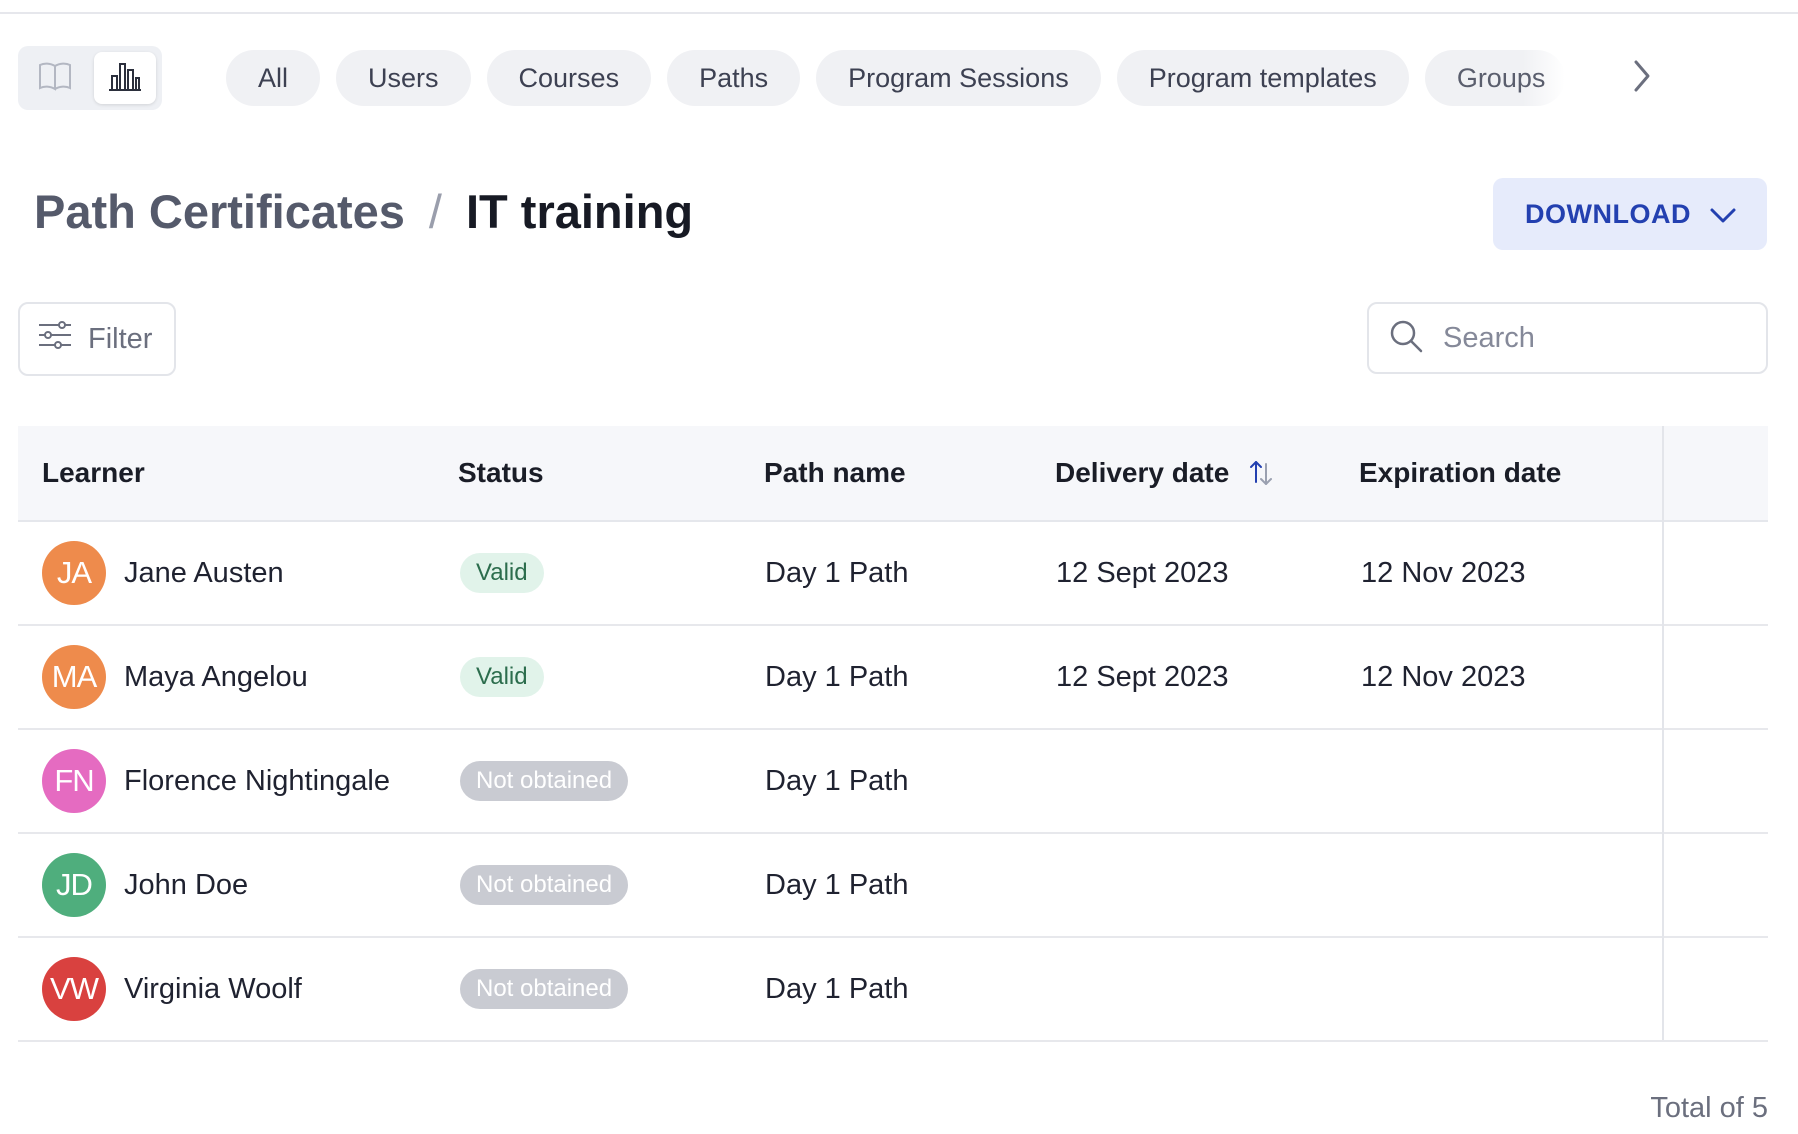 This screenshot has height=1134, width=1798. What do you see at coordinates (958, 78) in the screenshot?
I see `tab-program-sessions: Program Sessions` at bounding box center [958, 78].